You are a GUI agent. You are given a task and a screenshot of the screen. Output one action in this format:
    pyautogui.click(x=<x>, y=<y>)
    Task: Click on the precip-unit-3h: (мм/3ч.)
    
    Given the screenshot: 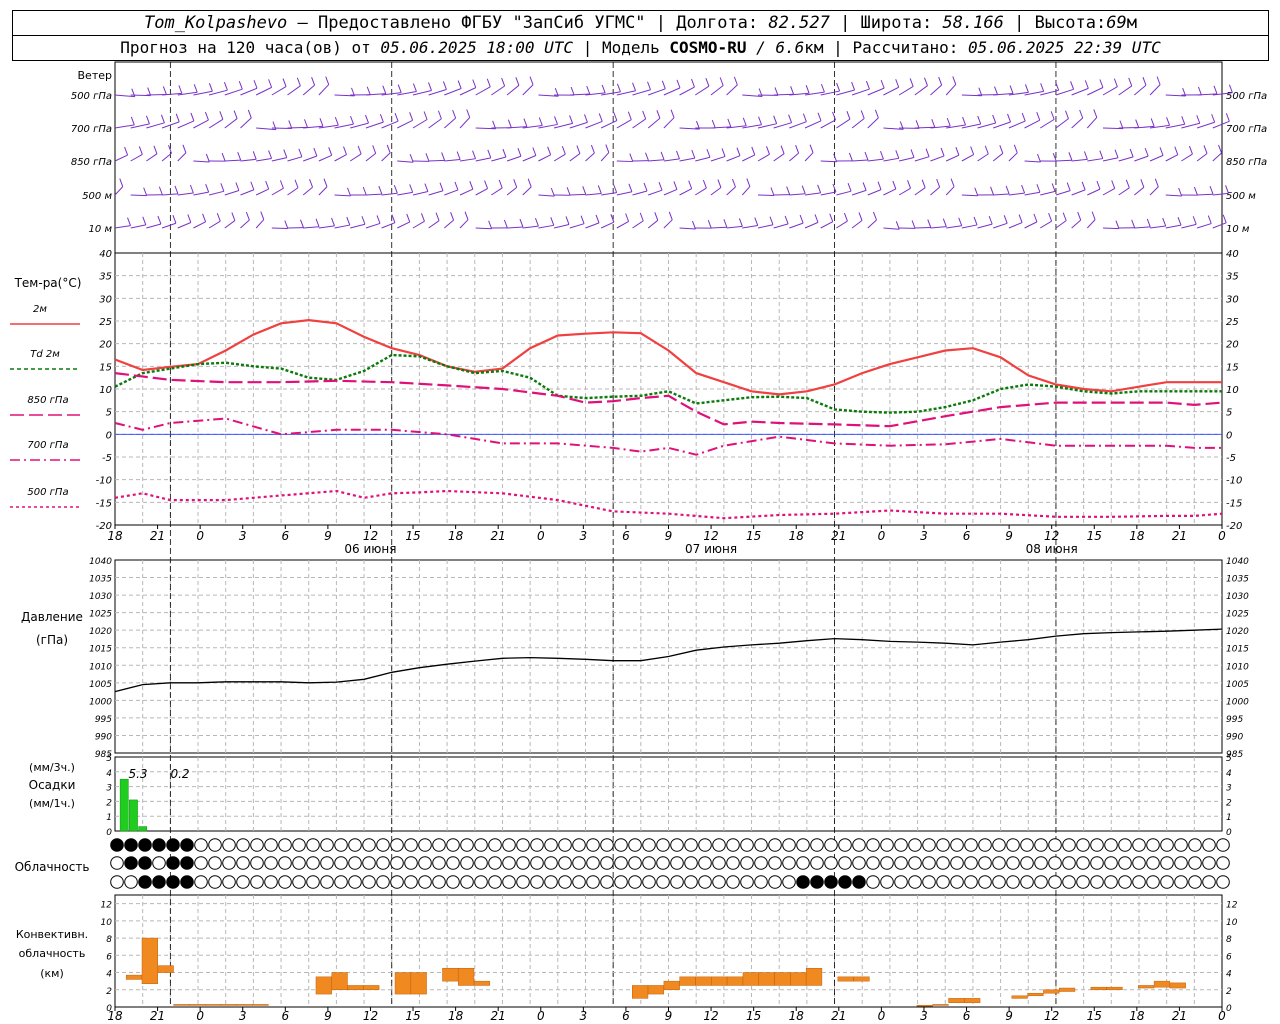 What is the action you would take?
    pyautogui.click(x=52, y=767)
    